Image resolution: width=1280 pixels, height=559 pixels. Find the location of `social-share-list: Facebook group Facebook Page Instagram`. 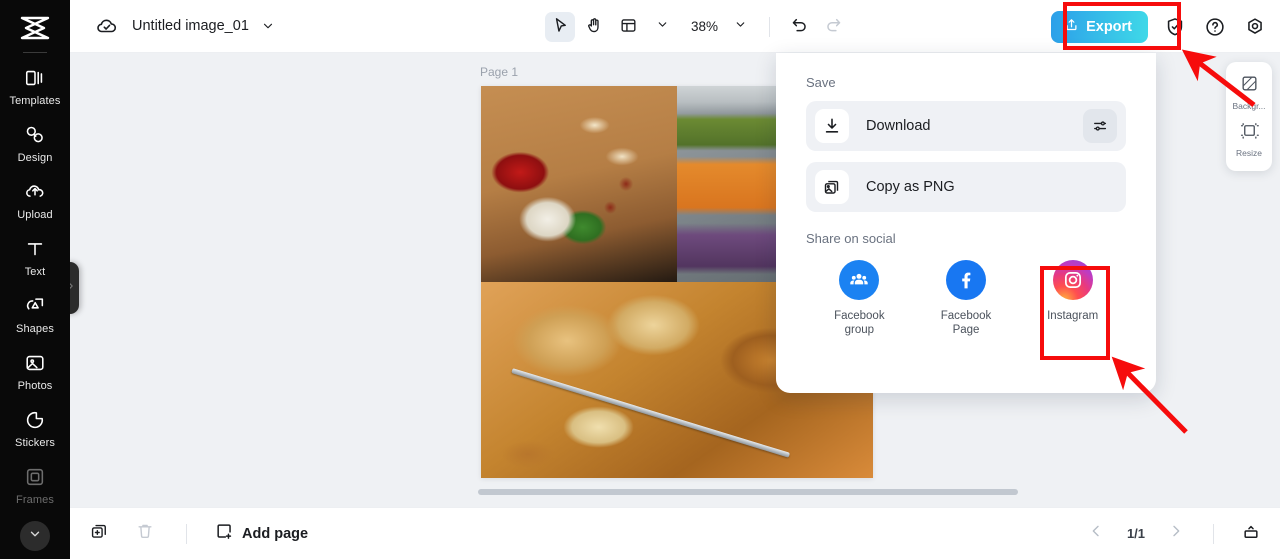

social-share-list: Facebook group Facebook Page Instagram is located at coordinates (966, 299).